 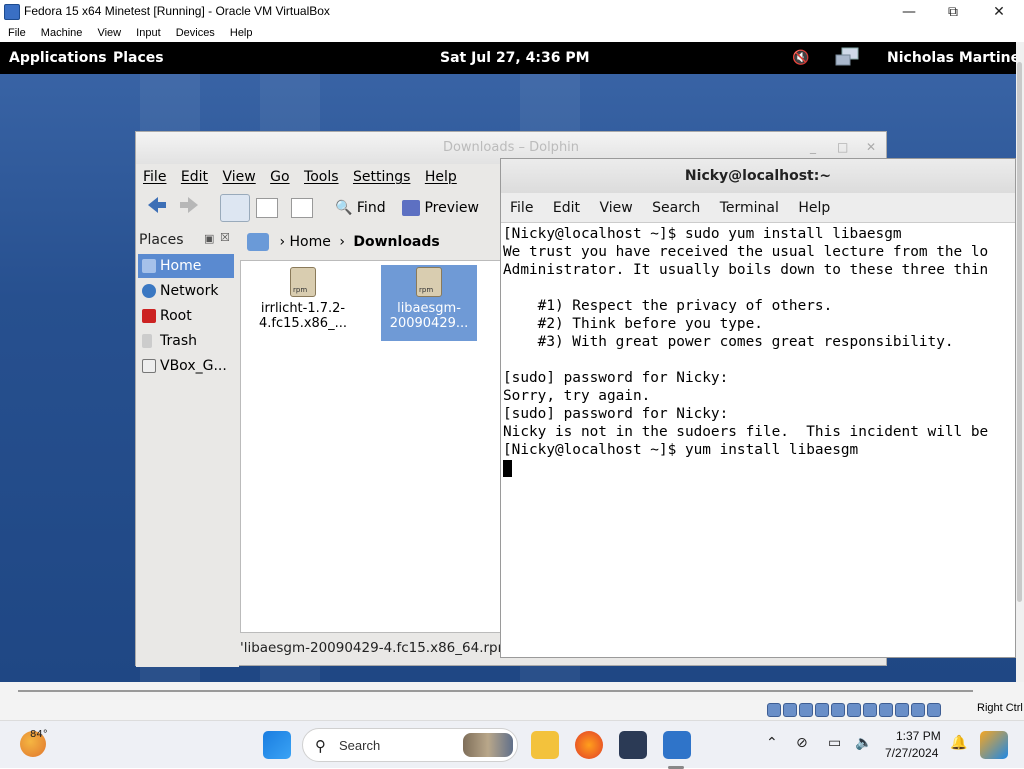 I want to click on place-label: Root, so click(x=176, y=316).